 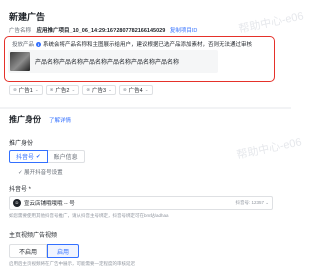 What do you see at coordinates (38, 156) in the screenshot?
I see `check-icon: ✔` at bounding box center [38, 156].